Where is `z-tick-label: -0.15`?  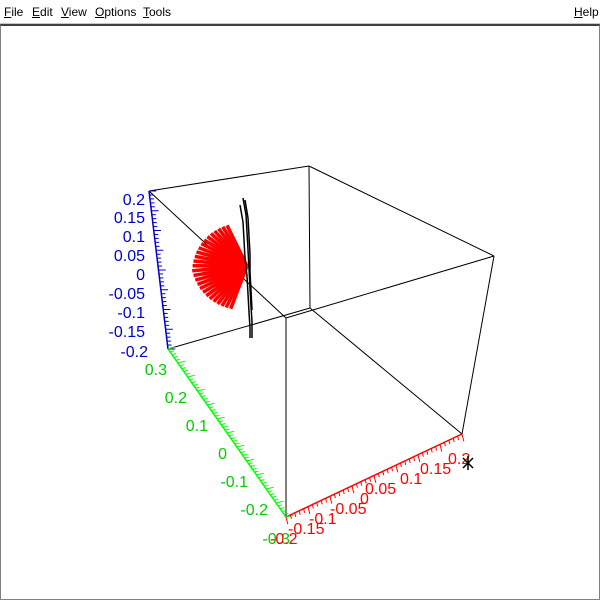 z-tick-label: -0.15 is located at coordinates (127, 332).